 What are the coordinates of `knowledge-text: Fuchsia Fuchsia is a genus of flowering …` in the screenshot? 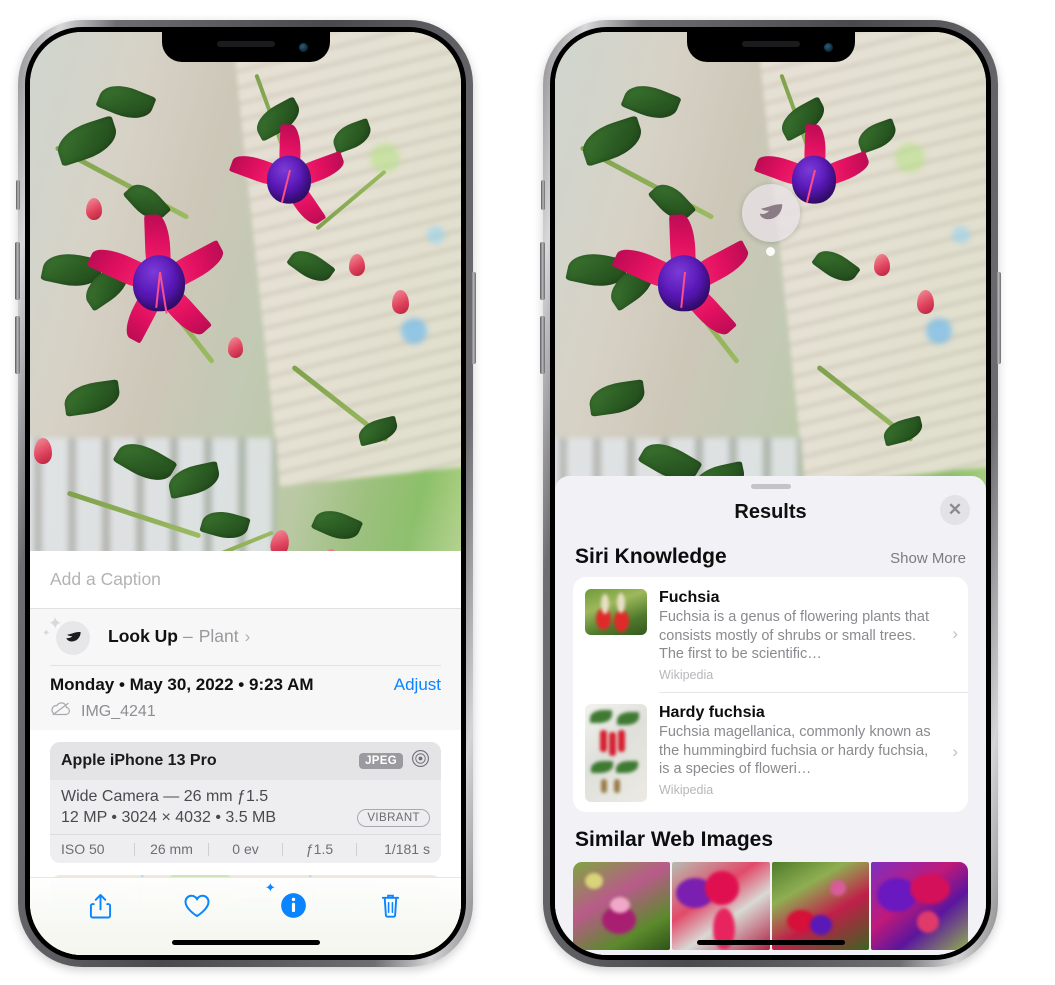 It's located at (807, 635).